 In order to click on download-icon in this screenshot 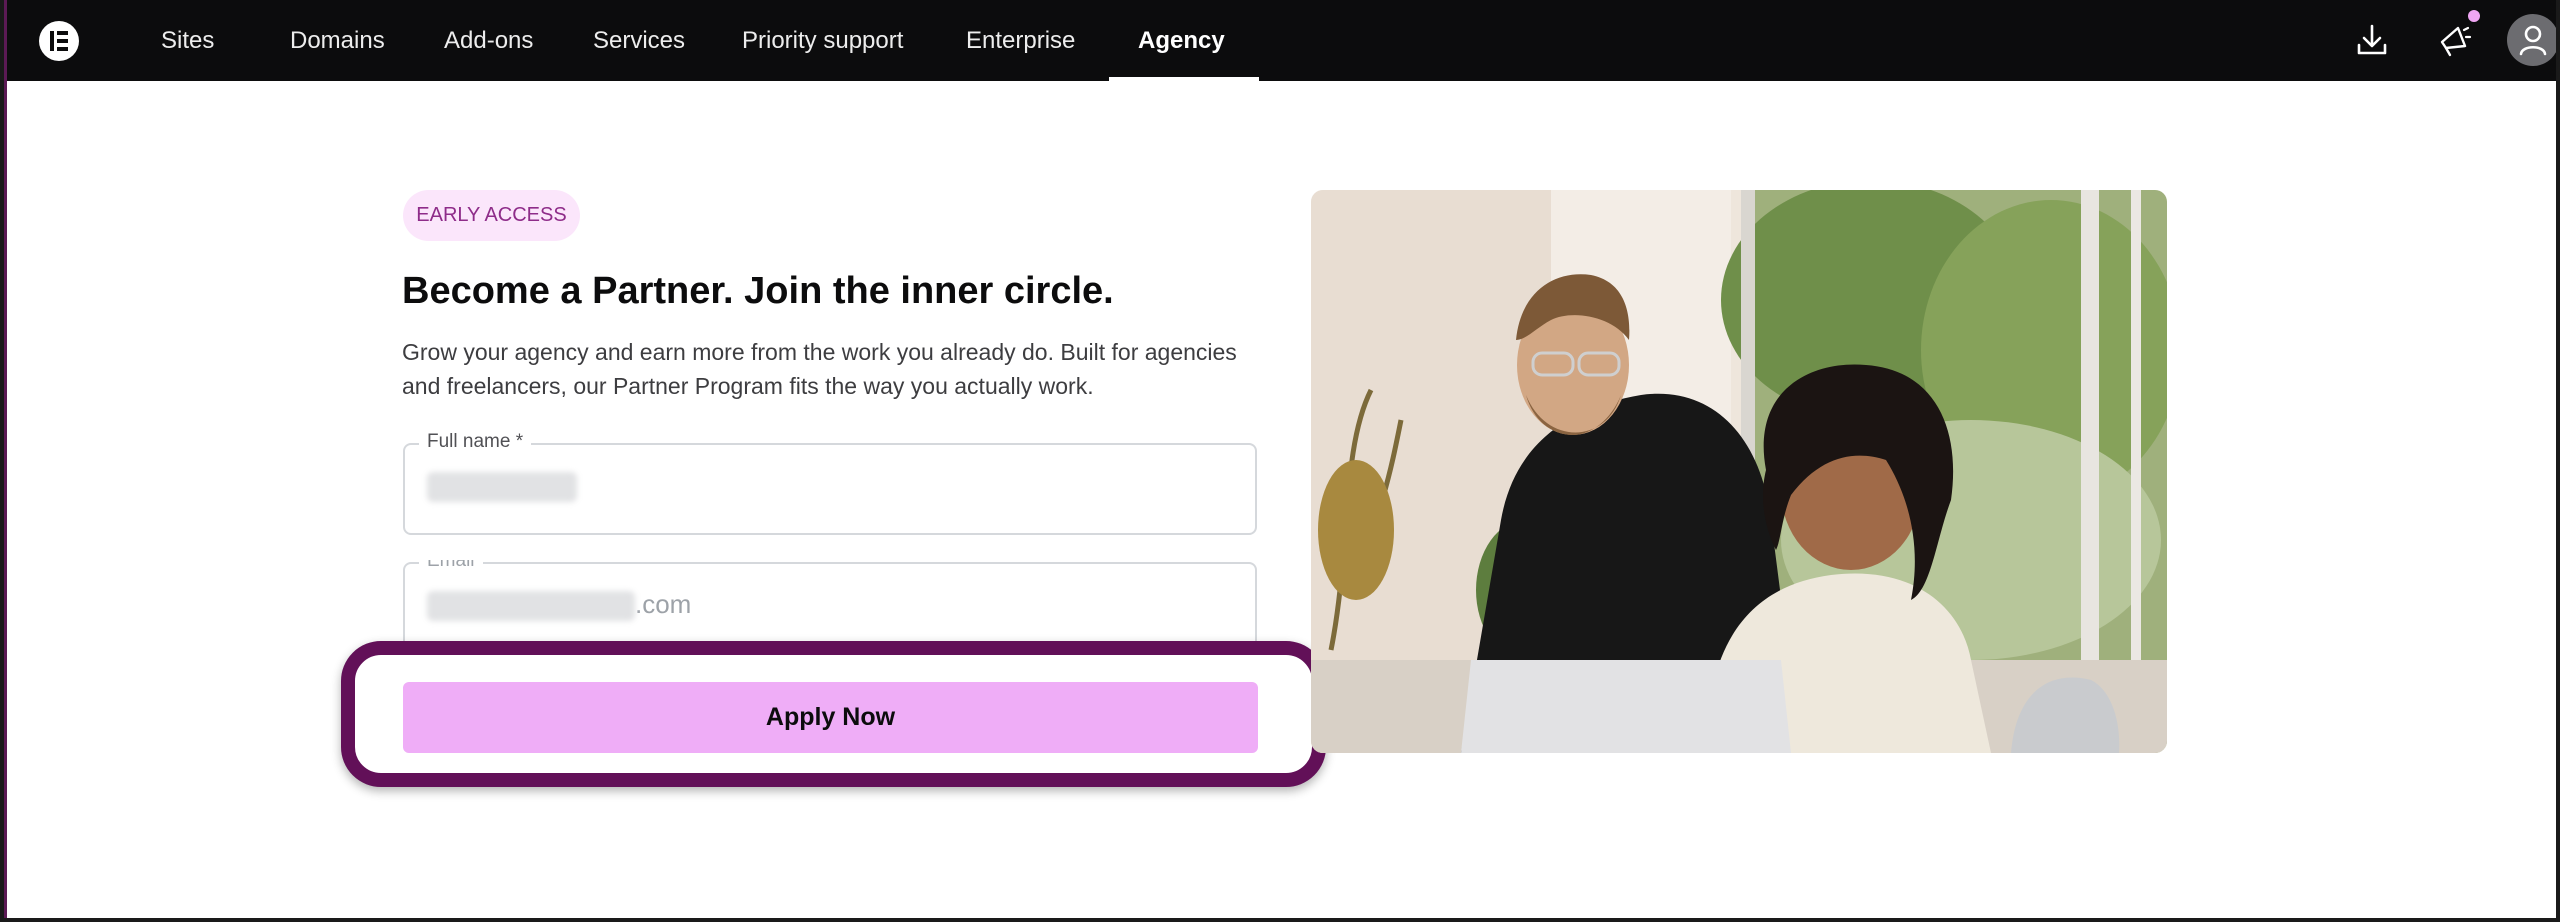, I will do `click(2372, 40)`.